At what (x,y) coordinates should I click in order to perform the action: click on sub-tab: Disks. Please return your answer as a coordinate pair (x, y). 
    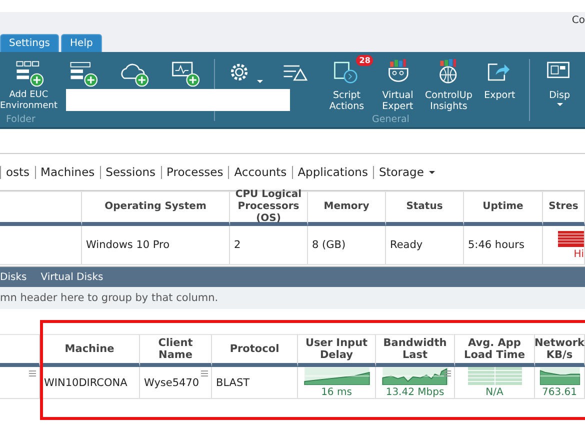
    Looking at the image, I should click on (13, 277).